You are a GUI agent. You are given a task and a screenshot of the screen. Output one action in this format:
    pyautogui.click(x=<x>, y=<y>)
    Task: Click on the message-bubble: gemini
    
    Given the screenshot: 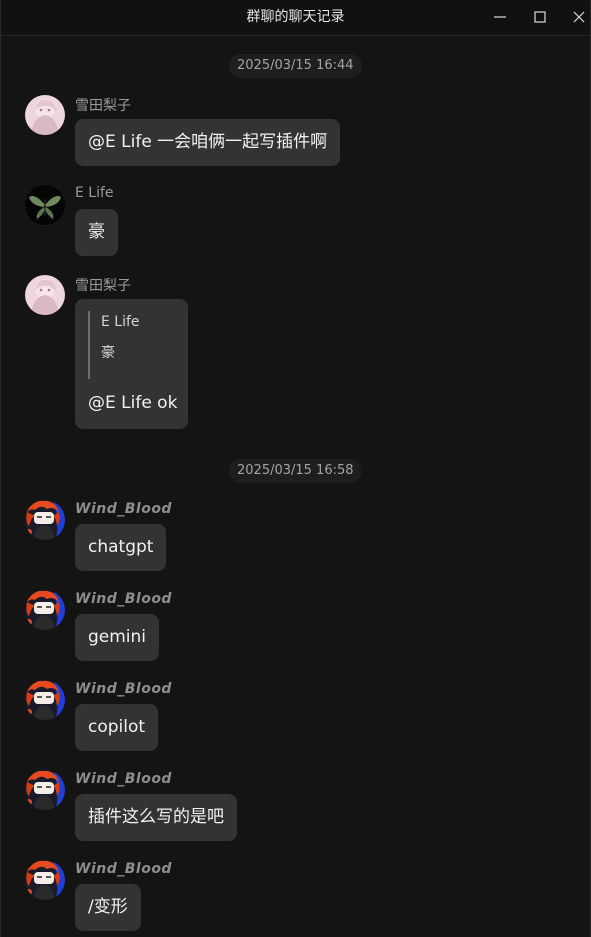 What is the action you would take?
    pyautogui.click(x=117, y=637)
    